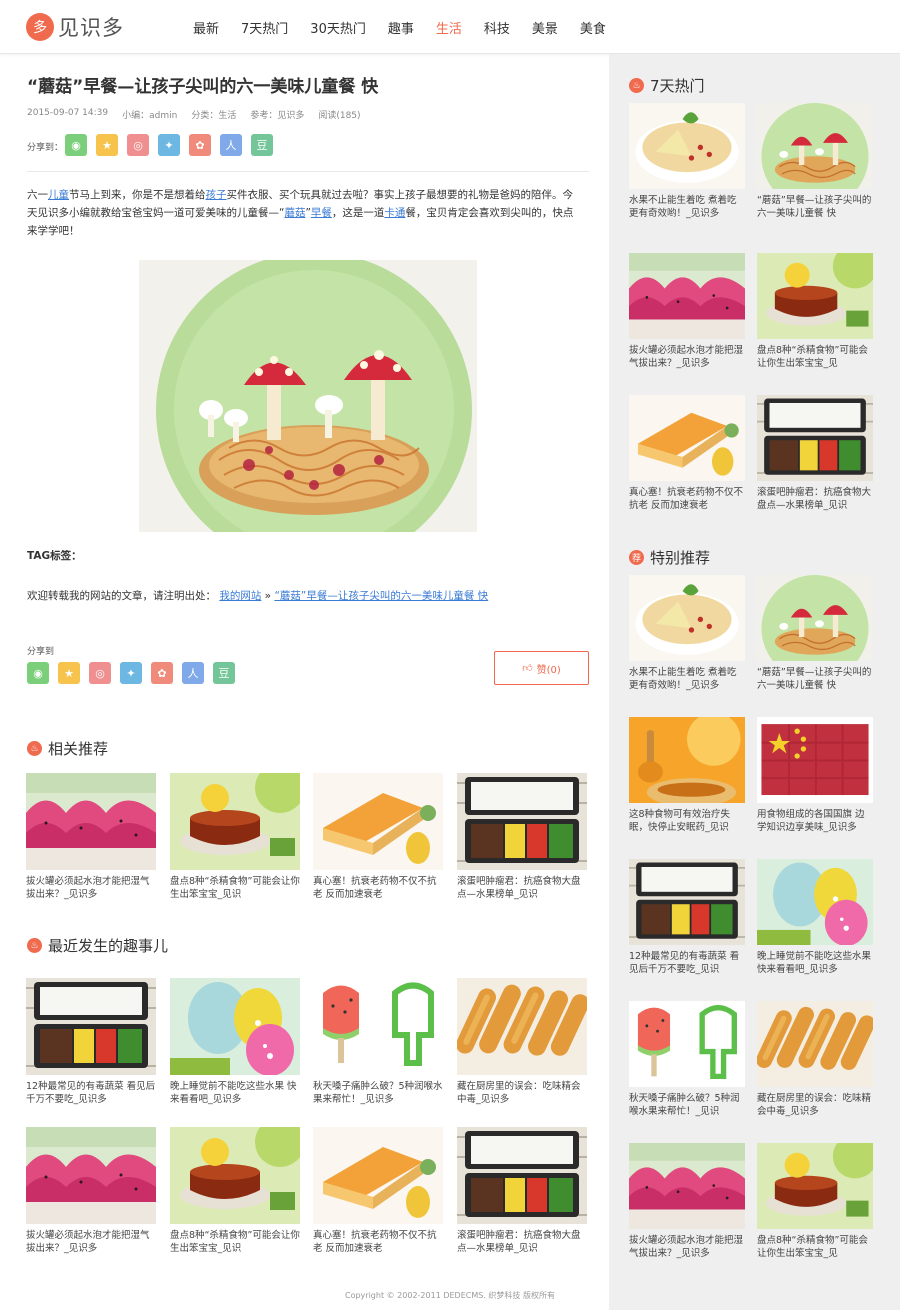 This screenshot has height=1310, width=900. I want to click on recent-card: 秋天嗓子痛肿么破？5种润喉水果来帮忙！_见识多, so click(378, 1042).